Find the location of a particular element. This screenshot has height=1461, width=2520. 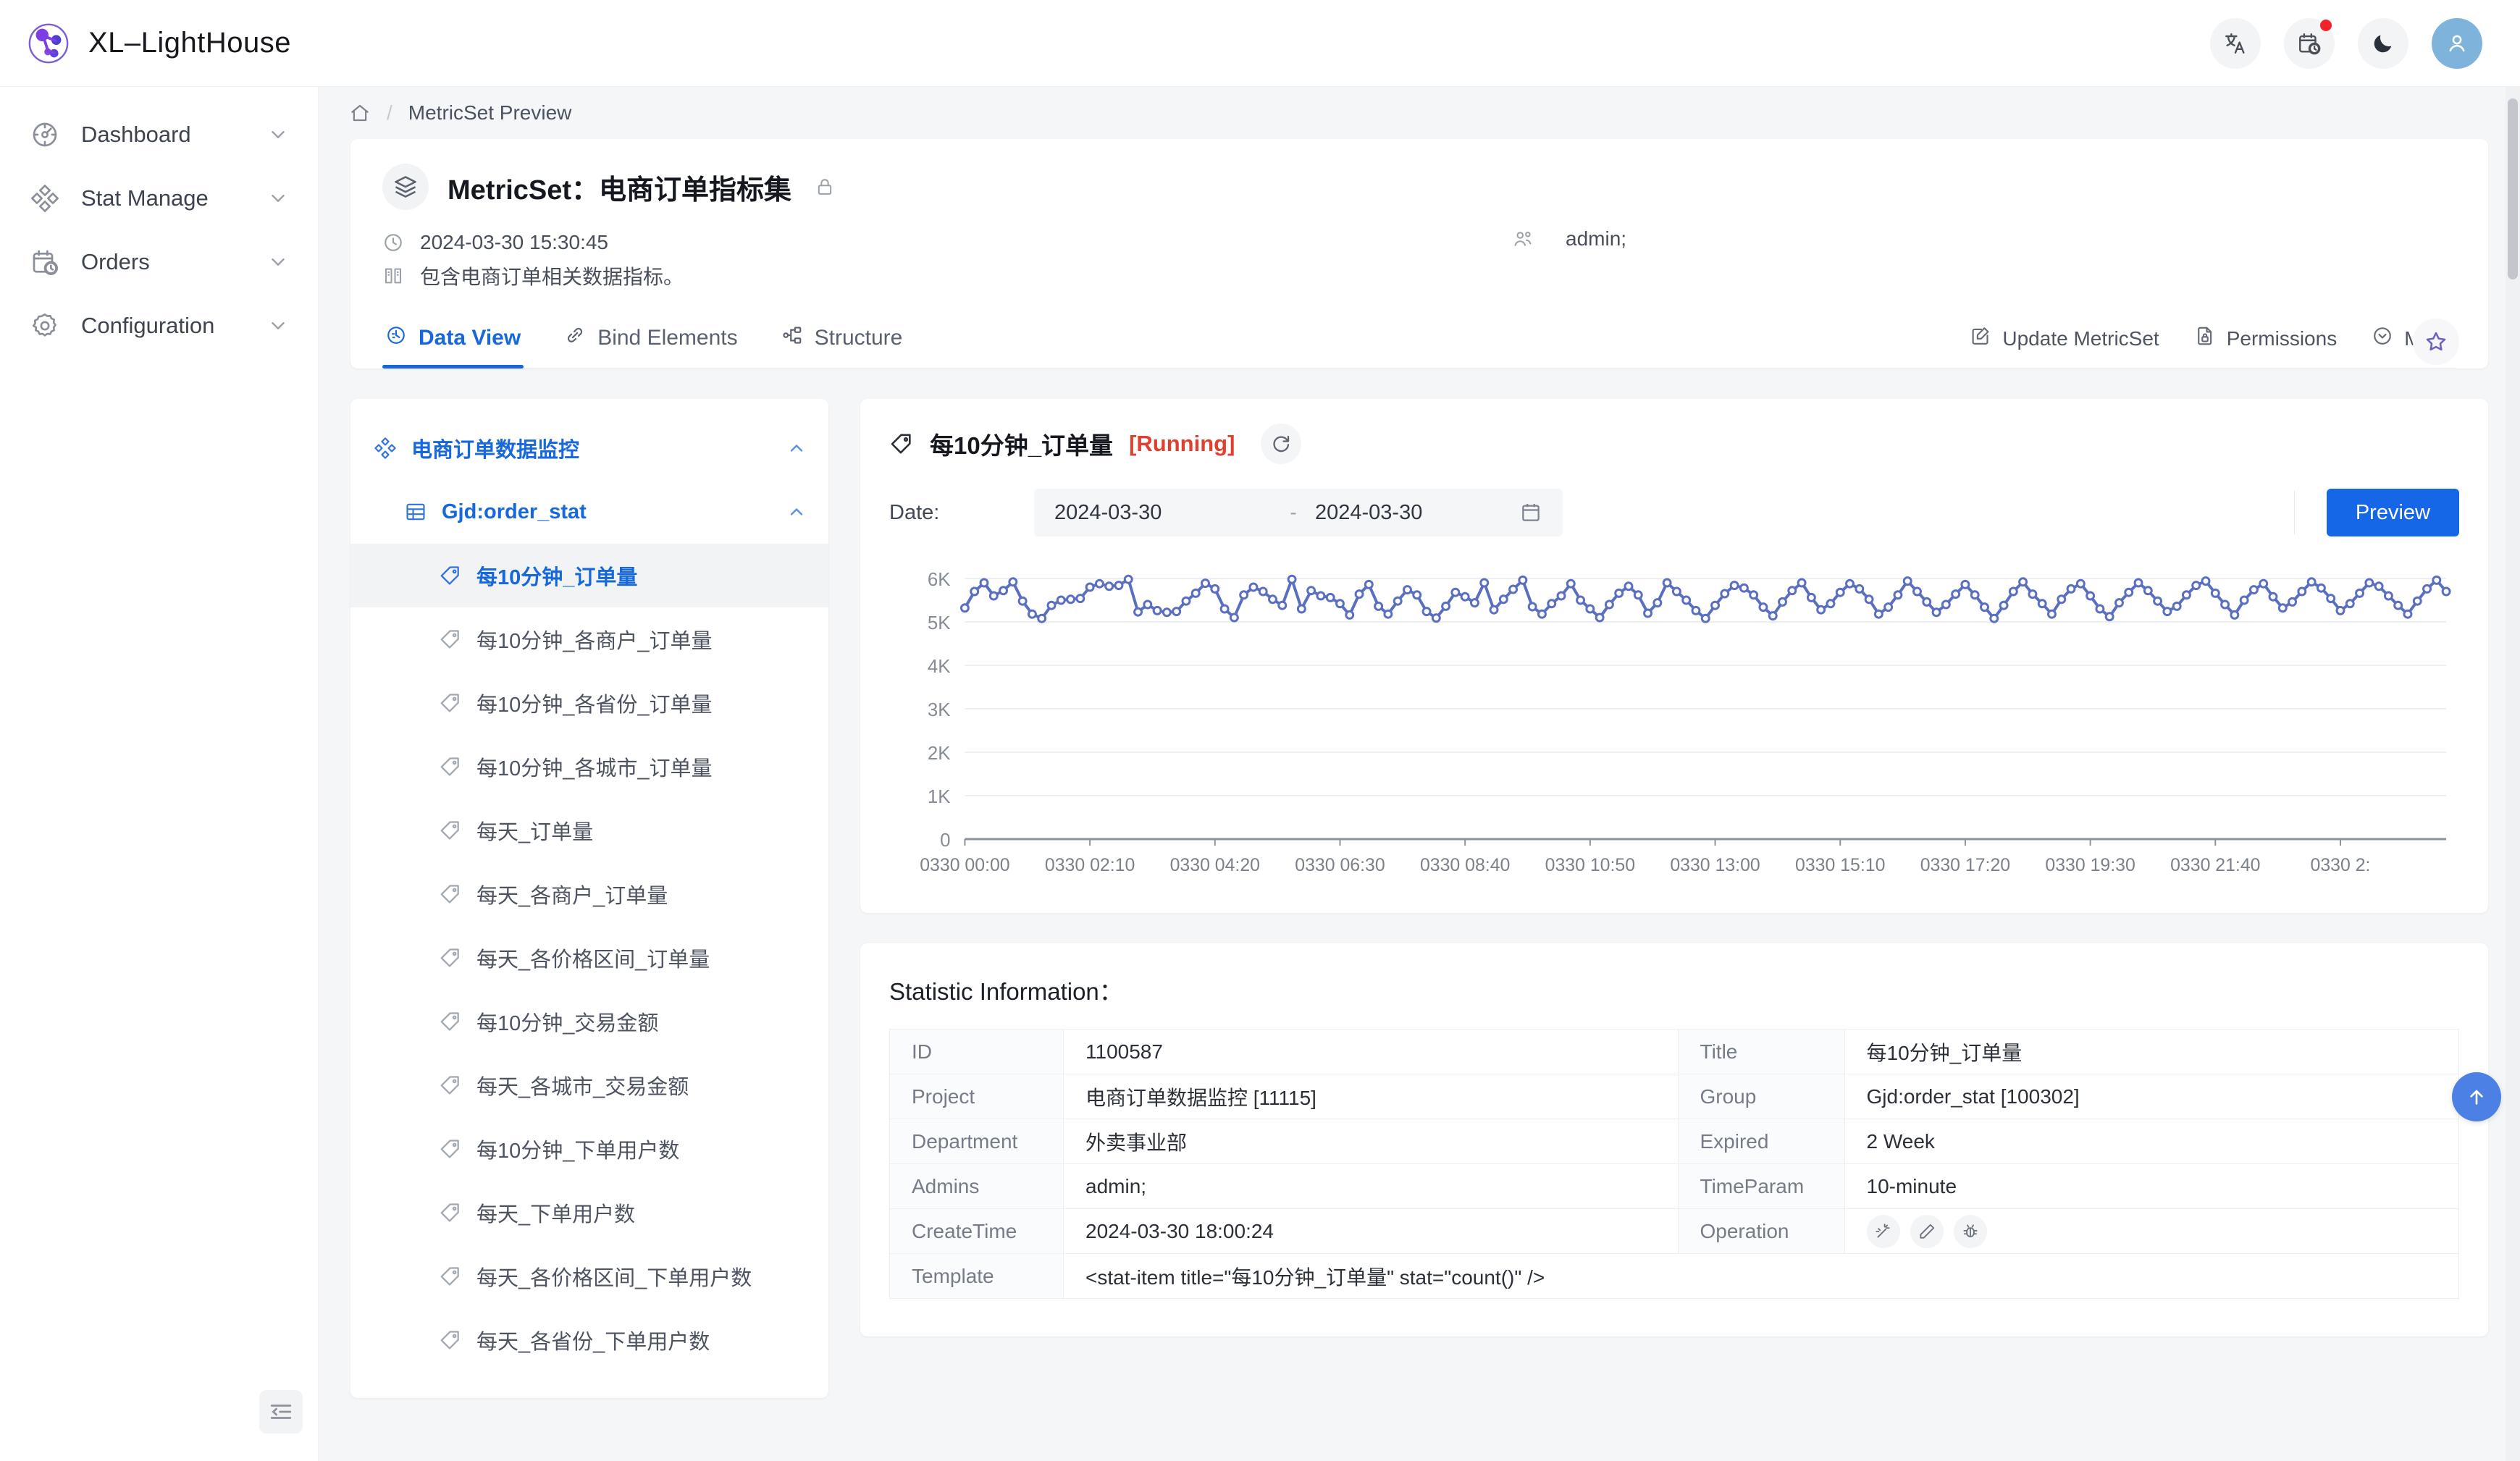

breadcrumb: / MetricSet Preview is located at coordinates (1419, 113).